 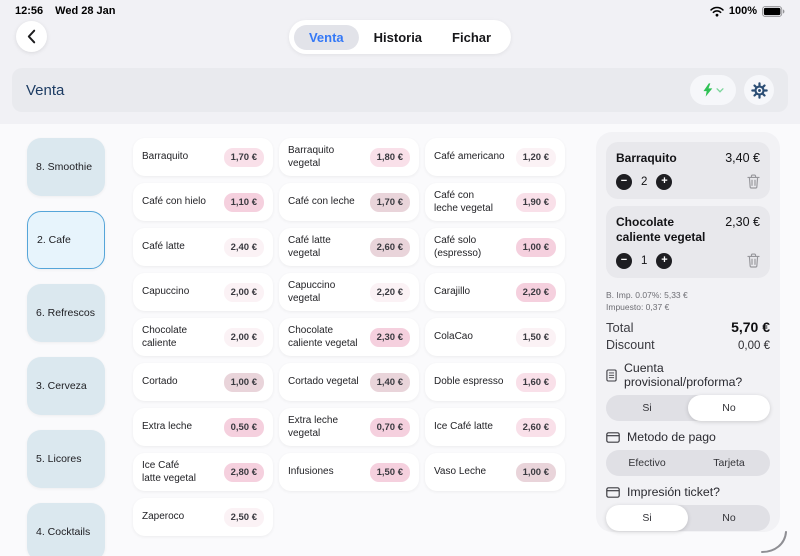 What do you see at coordinates (349, 247) in the screenshot?
I see `product-card-caf-latte-vegetal: Café latte vegetal 2,60 €` at bounding box center [349, 247].